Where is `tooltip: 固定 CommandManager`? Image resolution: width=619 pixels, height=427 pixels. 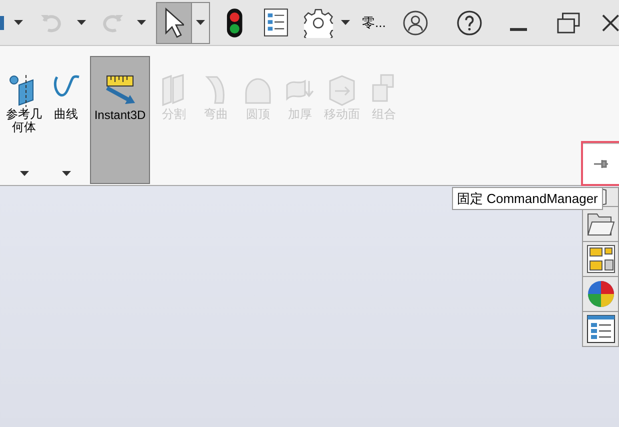
tooltip: 固定 CommandManager is located at coordinates (527, 198).